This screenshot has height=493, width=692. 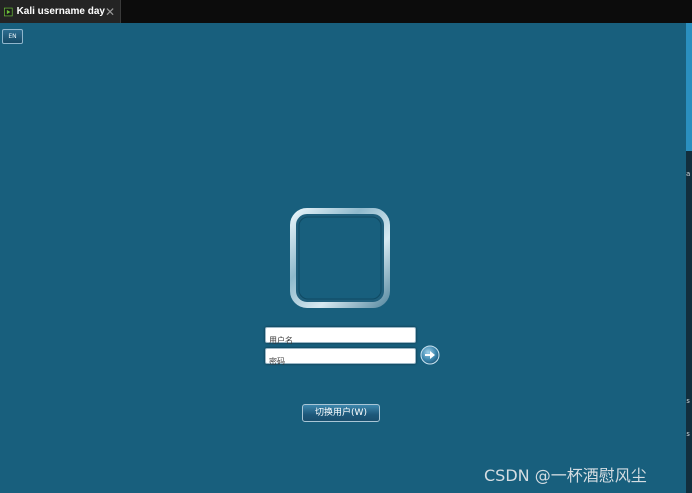 I want to click on tab-bar: Kali username day ✕, so click(x=346, y=11).